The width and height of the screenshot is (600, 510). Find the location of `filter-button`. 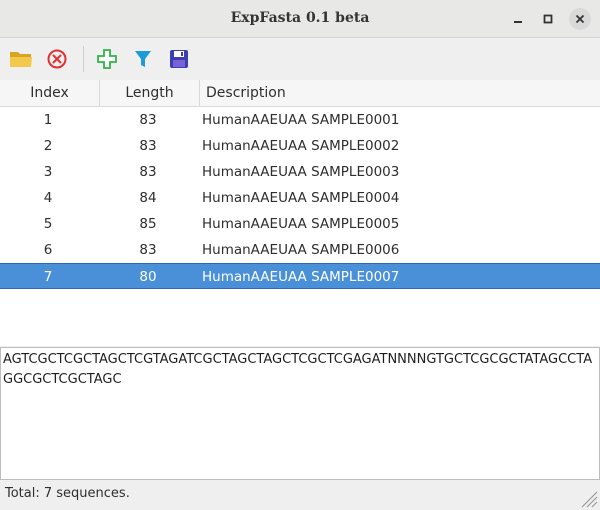

filter-button is located at coordinates (143, 59).